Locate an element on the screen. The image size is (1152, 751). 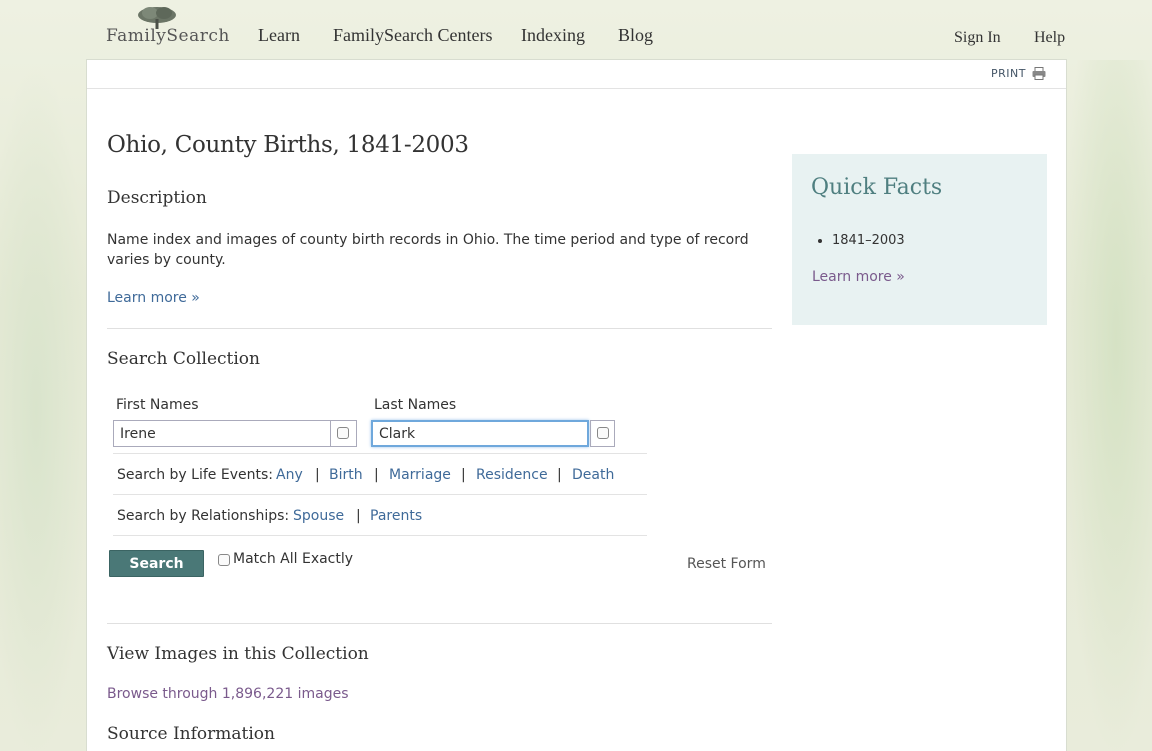
sign-in-link: Sign In is located at coordinates (977, 38).